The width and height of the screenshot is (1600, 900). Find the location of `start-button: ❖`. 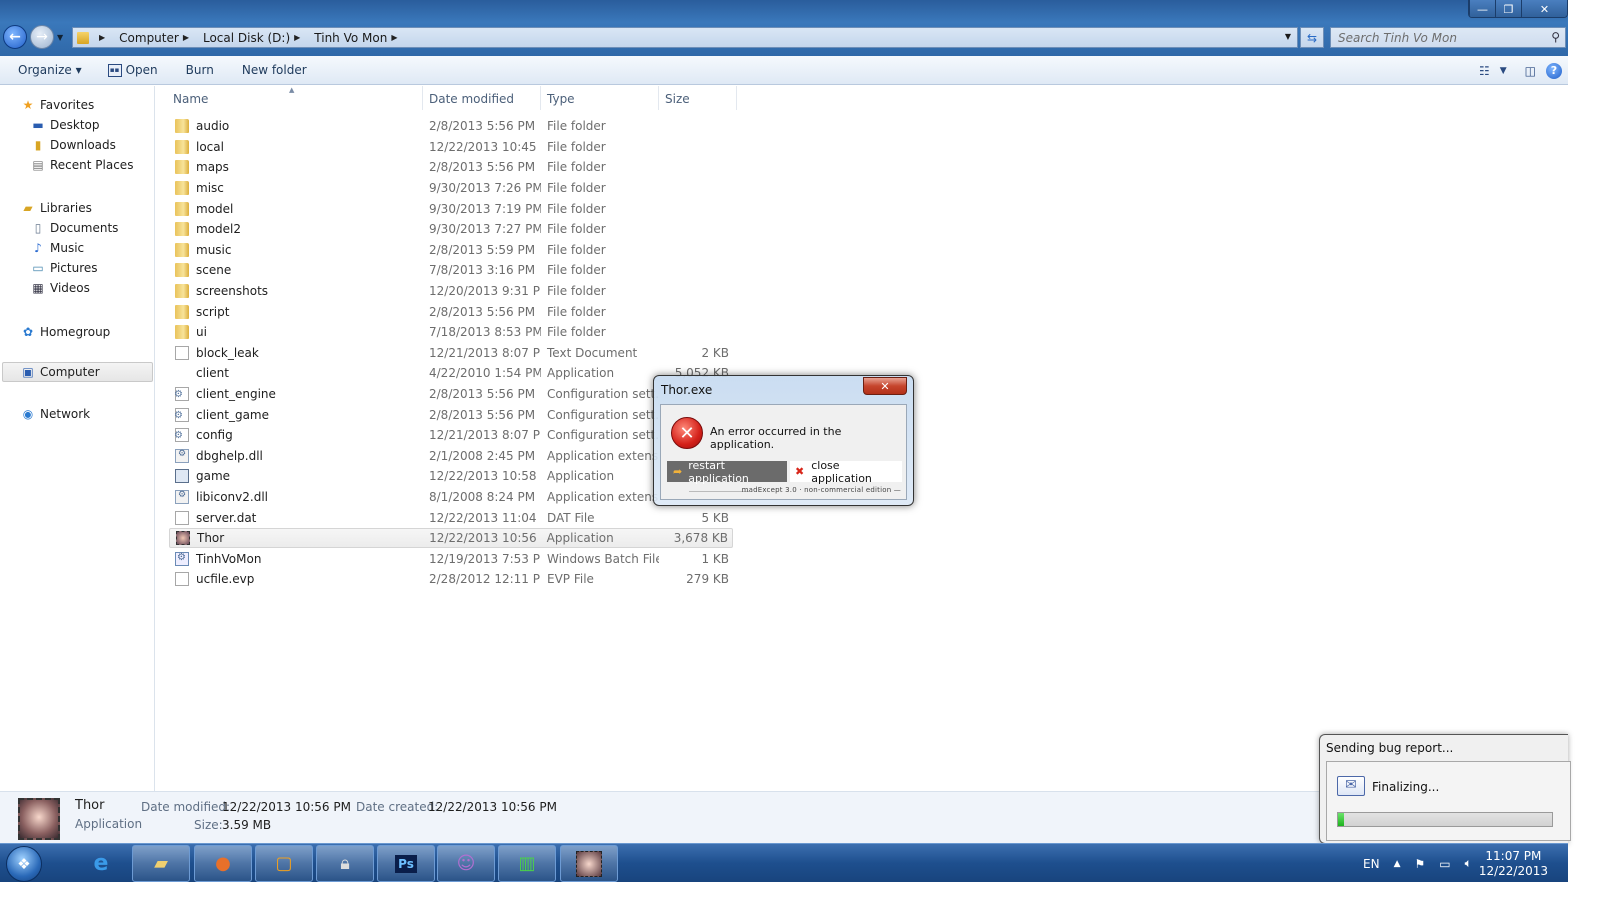

start-button: ❖ is located at coordinates (24, 864).